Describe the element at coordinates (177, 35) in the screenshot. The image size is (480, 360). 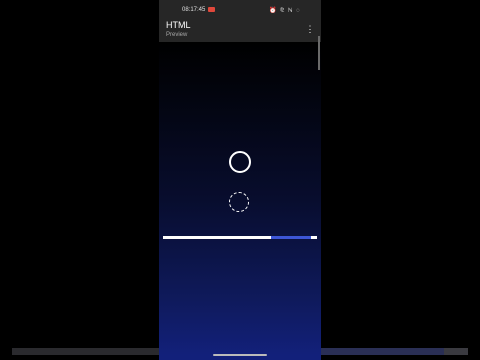
I see `app-subtitle: Preview` at that location.